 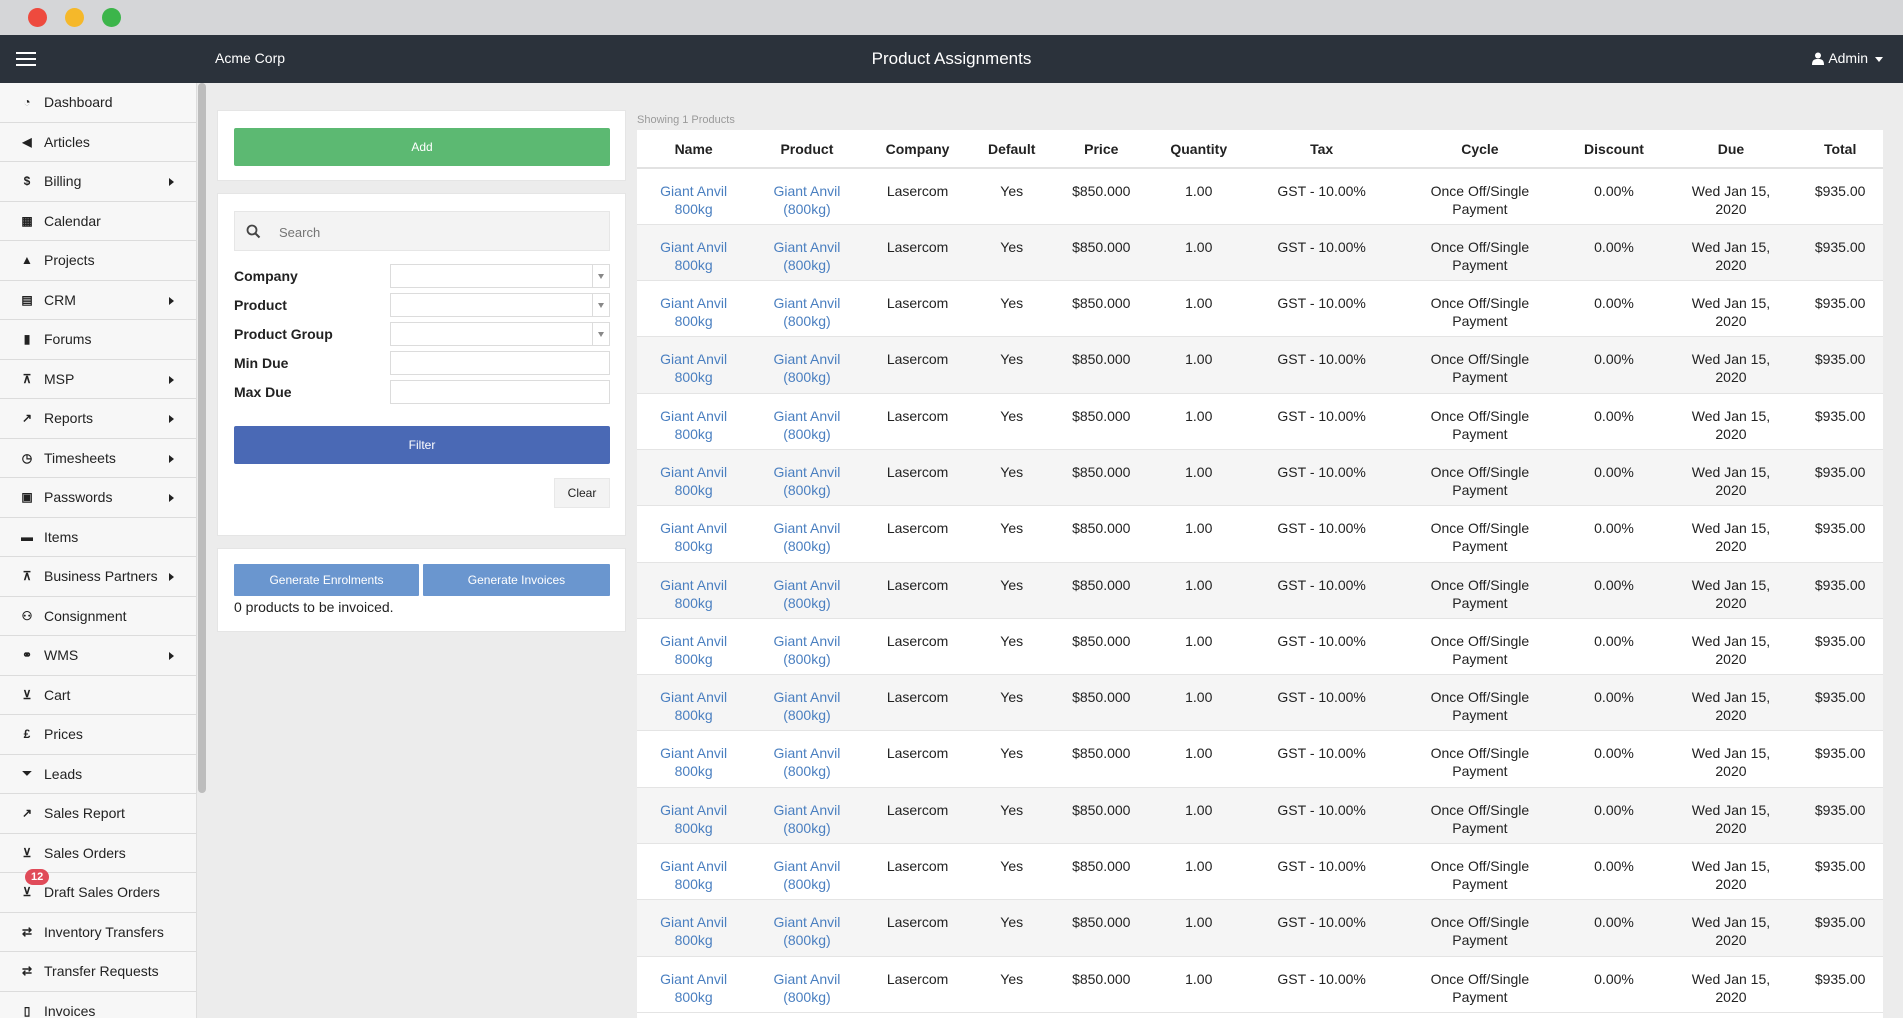 I want to click on sidebar-item-reports: ↗ Reports, so click(x=98, y=419).